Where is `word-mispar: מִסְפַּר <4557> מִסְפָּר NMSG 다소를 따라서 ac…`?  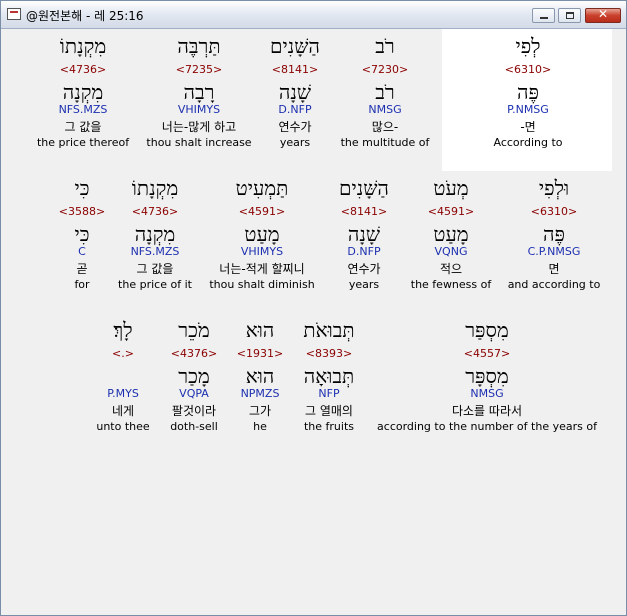 word-mispar: מִסְפַּר <4557> מִסְפָּר NMSG 다소를 따라서 ac… is located at coordinates (487, 376).